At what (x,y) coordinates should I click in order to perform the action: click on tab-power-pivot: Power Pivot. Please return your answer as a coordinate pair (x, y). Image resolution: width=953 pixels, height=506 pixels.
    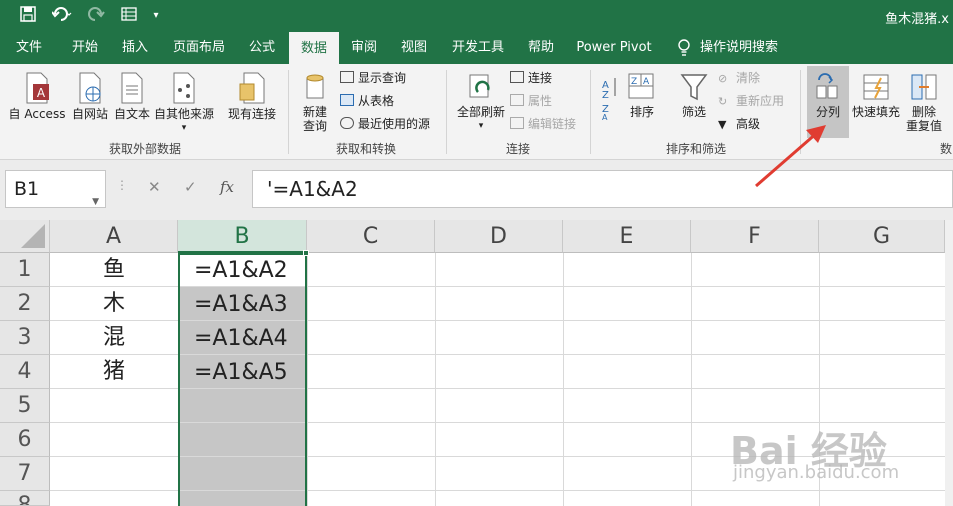
    Looking at the image, I should click on (614, 48).